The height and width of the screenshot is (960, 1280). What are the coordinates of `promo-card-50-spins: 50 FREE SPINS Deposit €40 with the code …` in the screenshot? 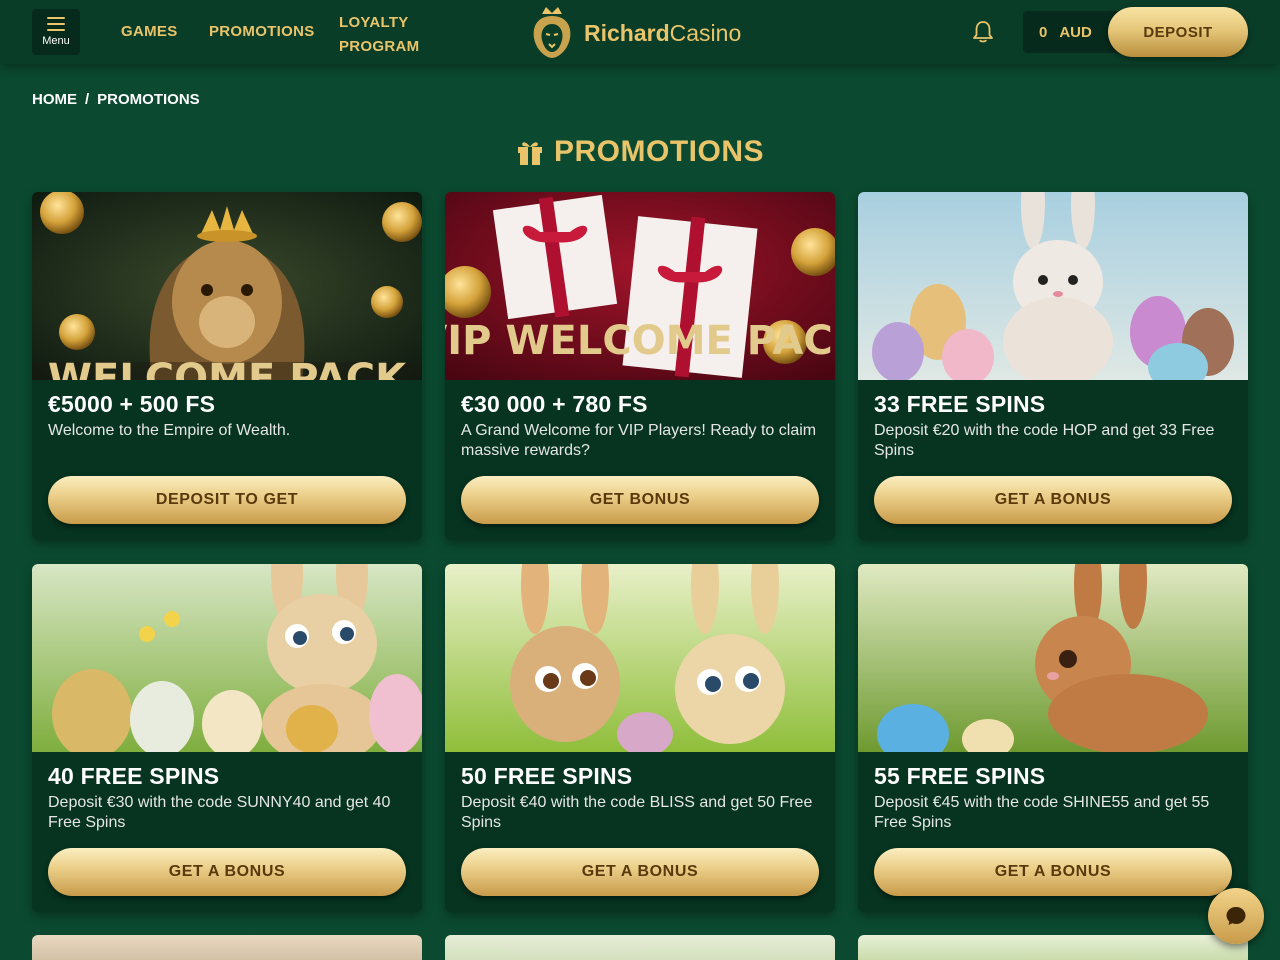 It's located at (640, 738).